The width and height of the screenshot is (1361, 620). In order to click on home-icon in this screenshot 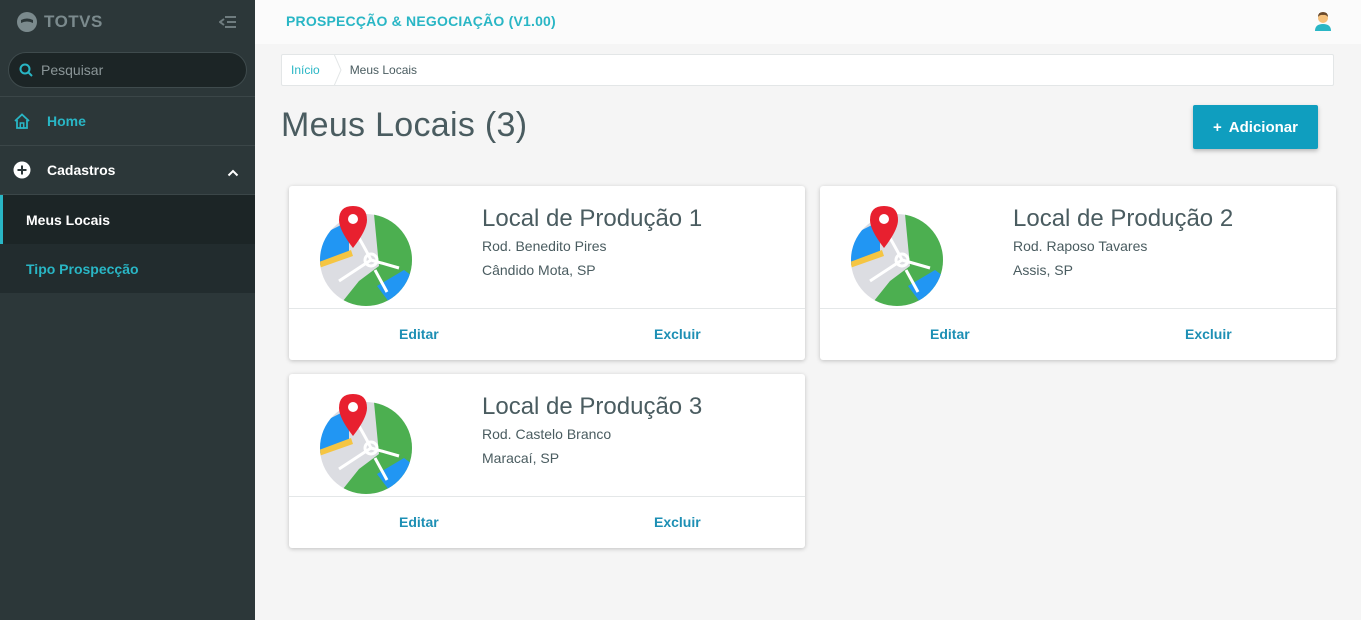, I will do `click(22, 121)`.